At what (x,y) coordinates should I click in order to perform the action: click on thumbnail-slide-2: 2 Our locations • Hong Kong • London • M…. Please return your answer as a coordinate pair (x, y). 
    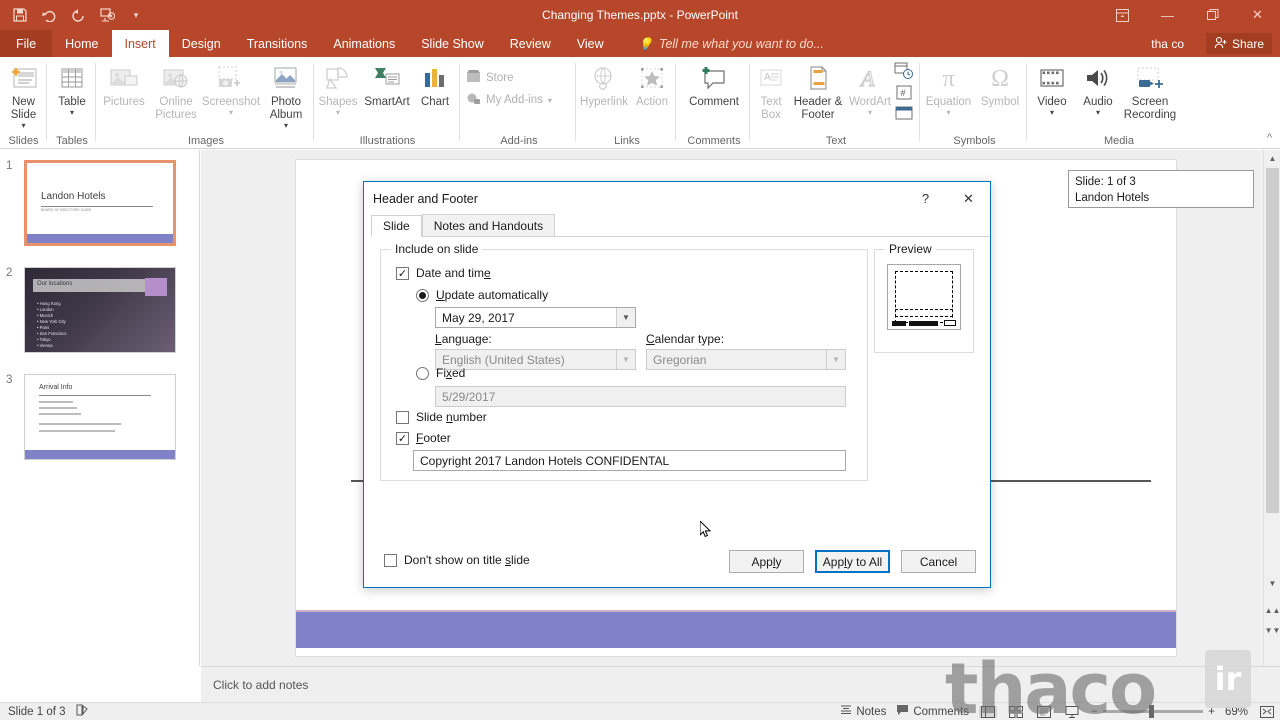
    Looking at the image, I should click on (100, 313).